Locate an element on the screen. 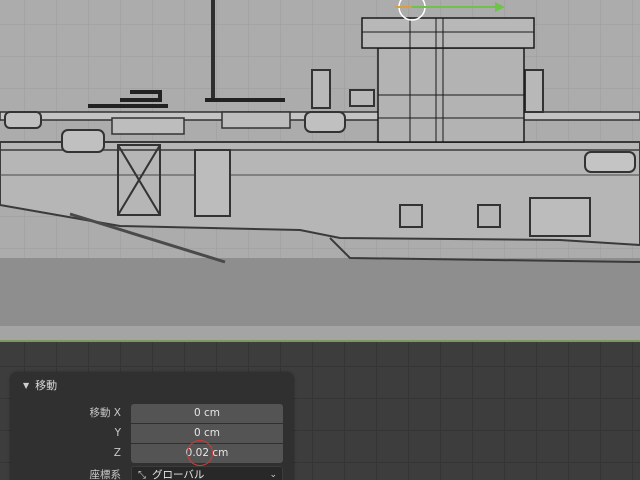 The height and width of the screenshot is (480, 640). move-x-row: 移動 X 0 cm is located at coordinates (152, 413).